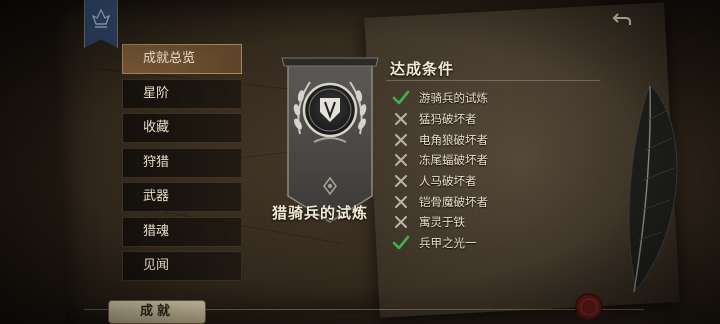 Image resolution: width=720 pixels, height=324 pixels. I want to click on condition-row: 人马破坏者, so click(502, 181).